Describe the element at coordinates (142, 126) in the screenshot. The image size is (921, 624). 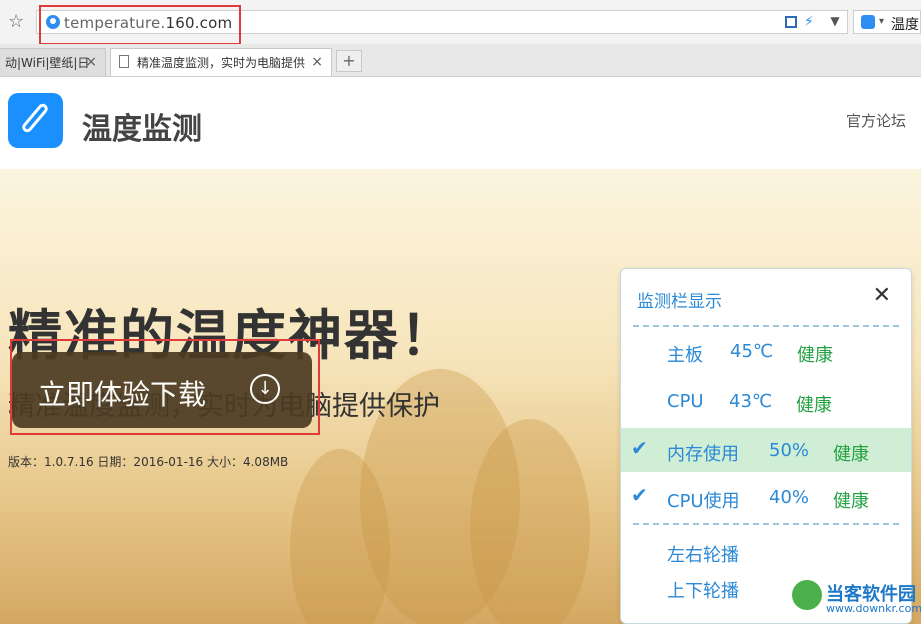
I see `site-brand: 温度监测` at that location.